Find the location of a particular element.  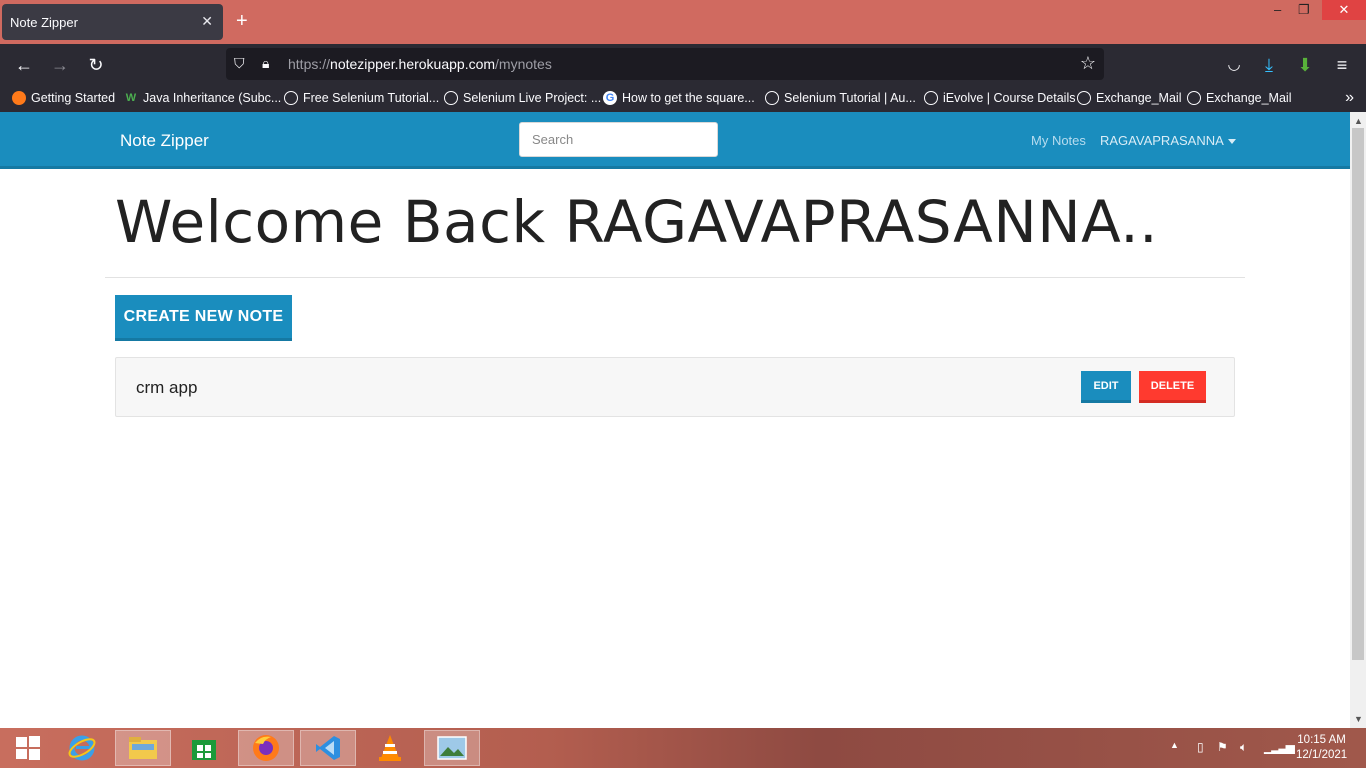

note-card: crm app EDIT DELETE is located at coordinates (675, 387).